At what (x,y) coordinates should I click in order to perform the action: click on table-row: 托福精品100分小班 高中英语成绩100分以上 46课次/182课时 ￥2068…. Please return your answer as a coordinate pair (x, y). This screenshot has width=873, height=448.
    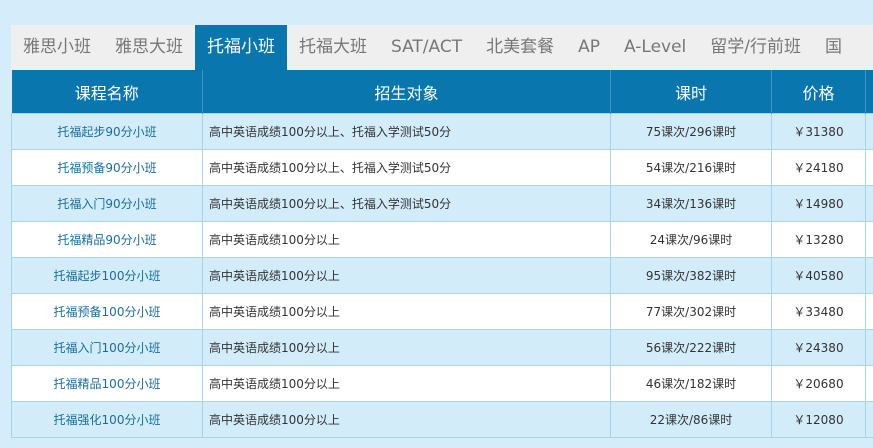
    Looking at the image, I should click on (442, 383).